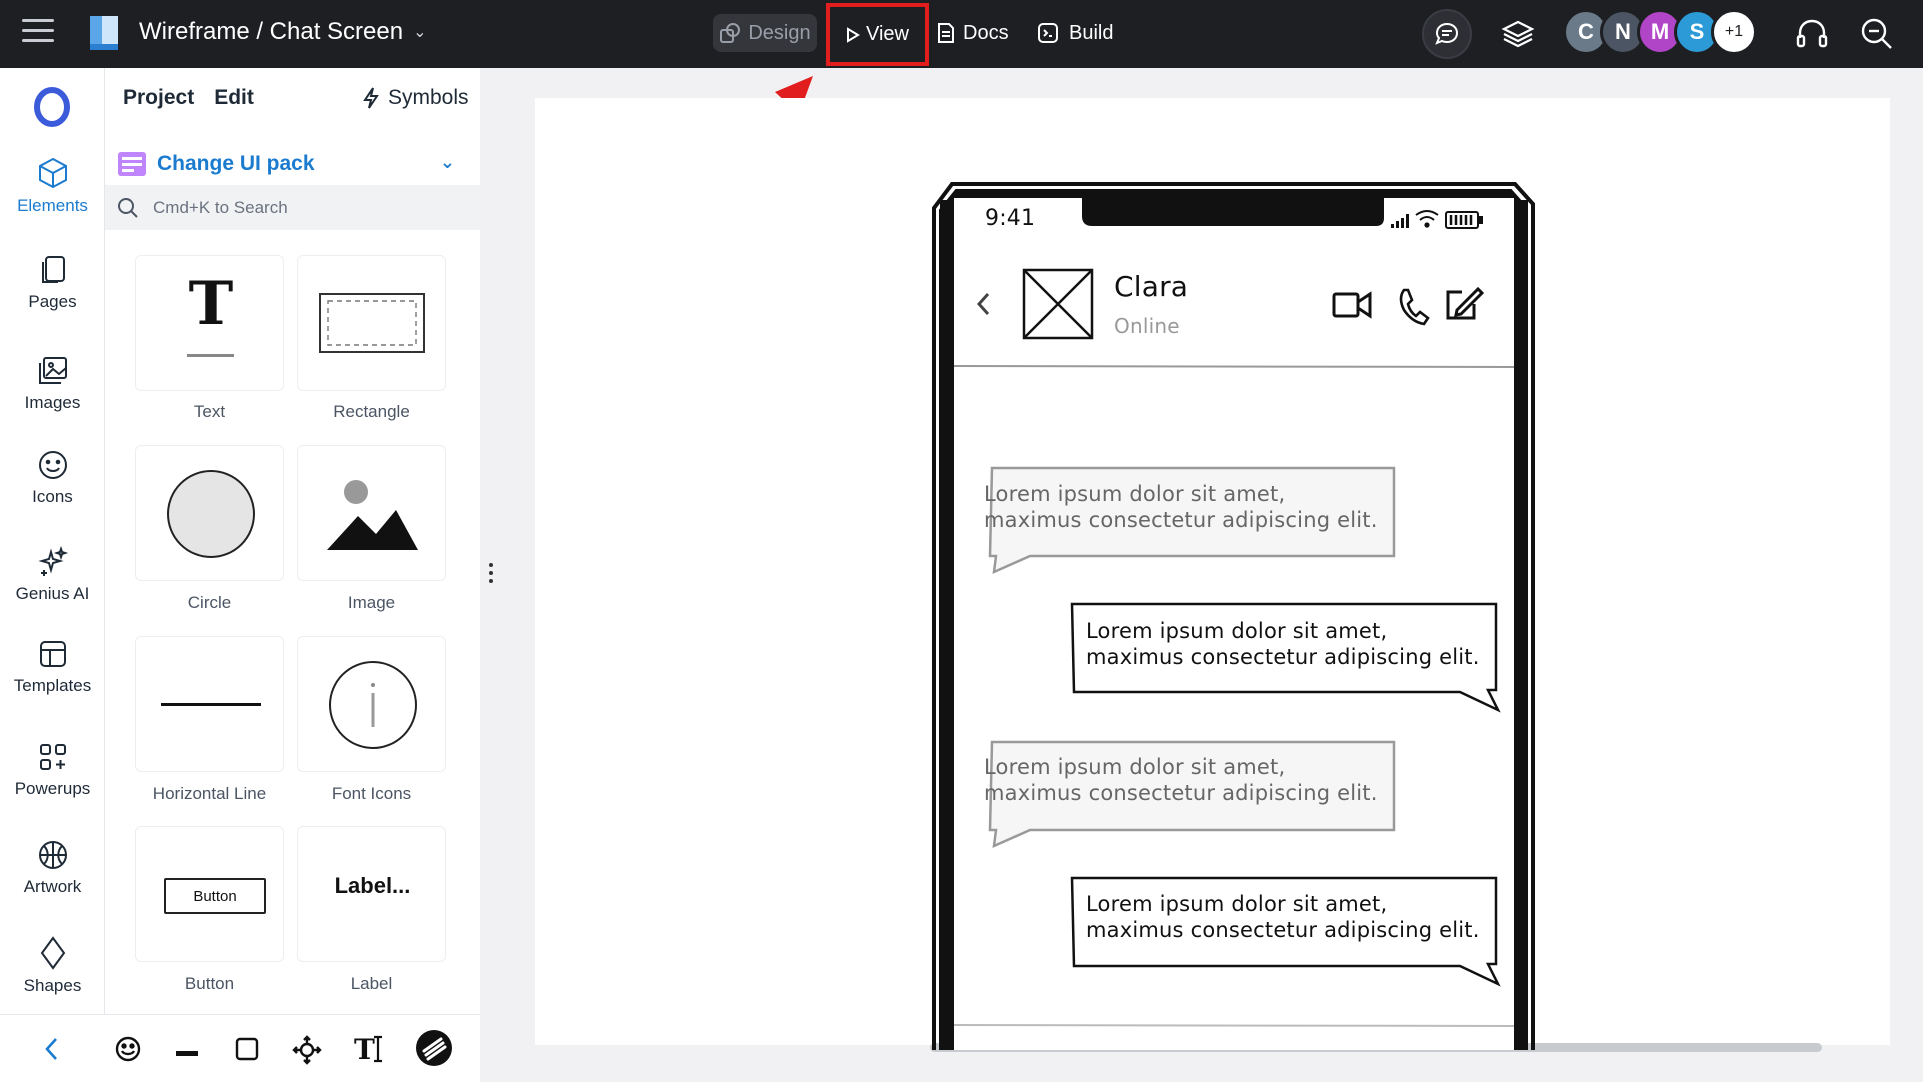  I want to click on panel-tabs: Project Edit, so click(188, 98).